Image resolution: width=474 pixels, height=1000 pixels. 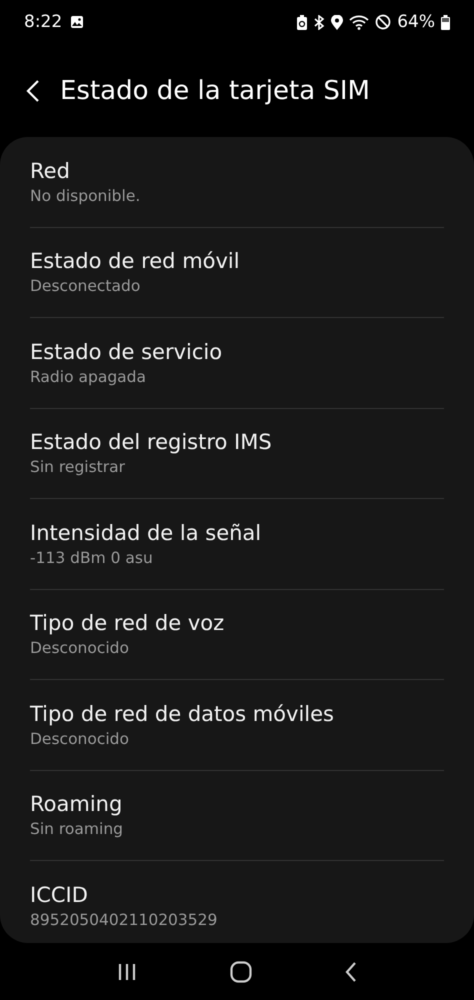 I want to click on item-value: No disponible., so click(x=86, y=196).